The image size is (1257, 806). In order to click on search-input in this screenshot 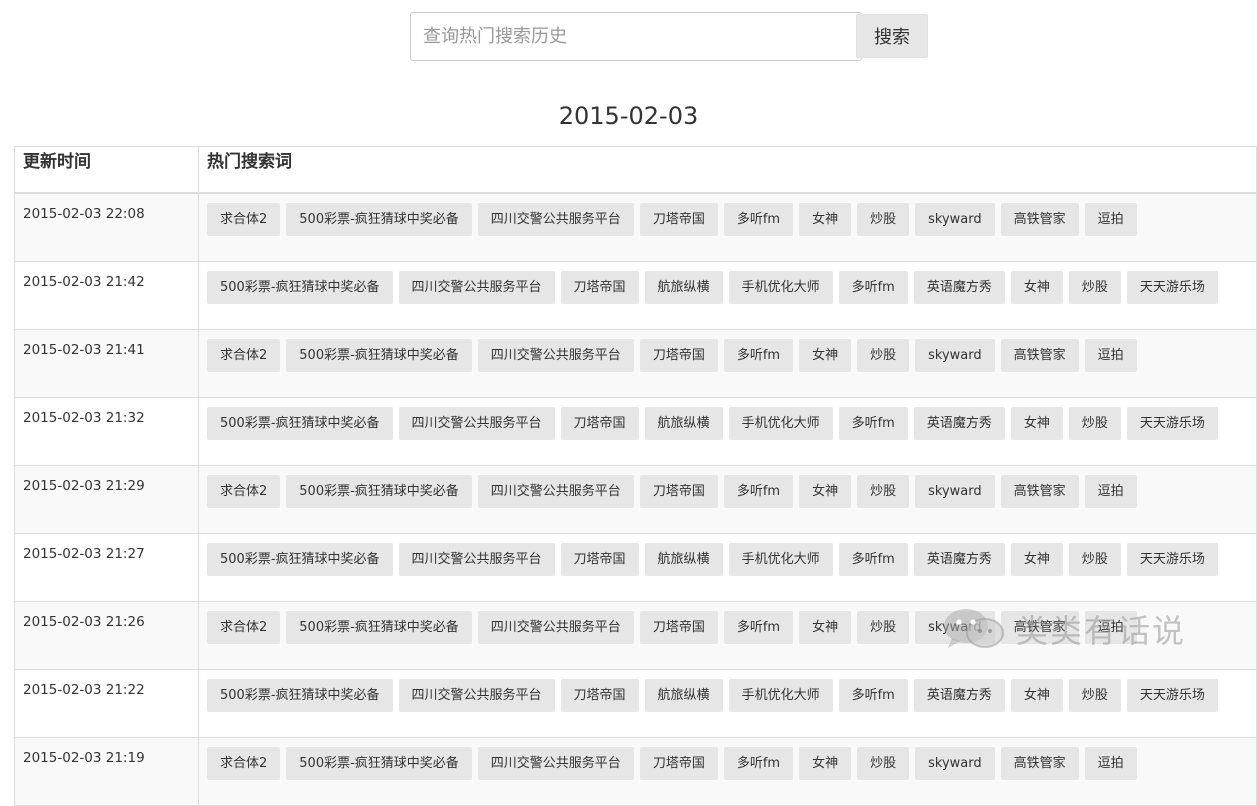, I will do `click(636, 36)`.